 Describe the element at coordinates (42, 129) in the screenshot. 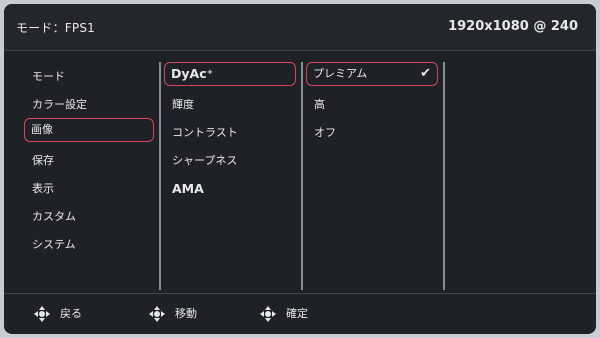

I see `menu-item-label: 画像` at that location.